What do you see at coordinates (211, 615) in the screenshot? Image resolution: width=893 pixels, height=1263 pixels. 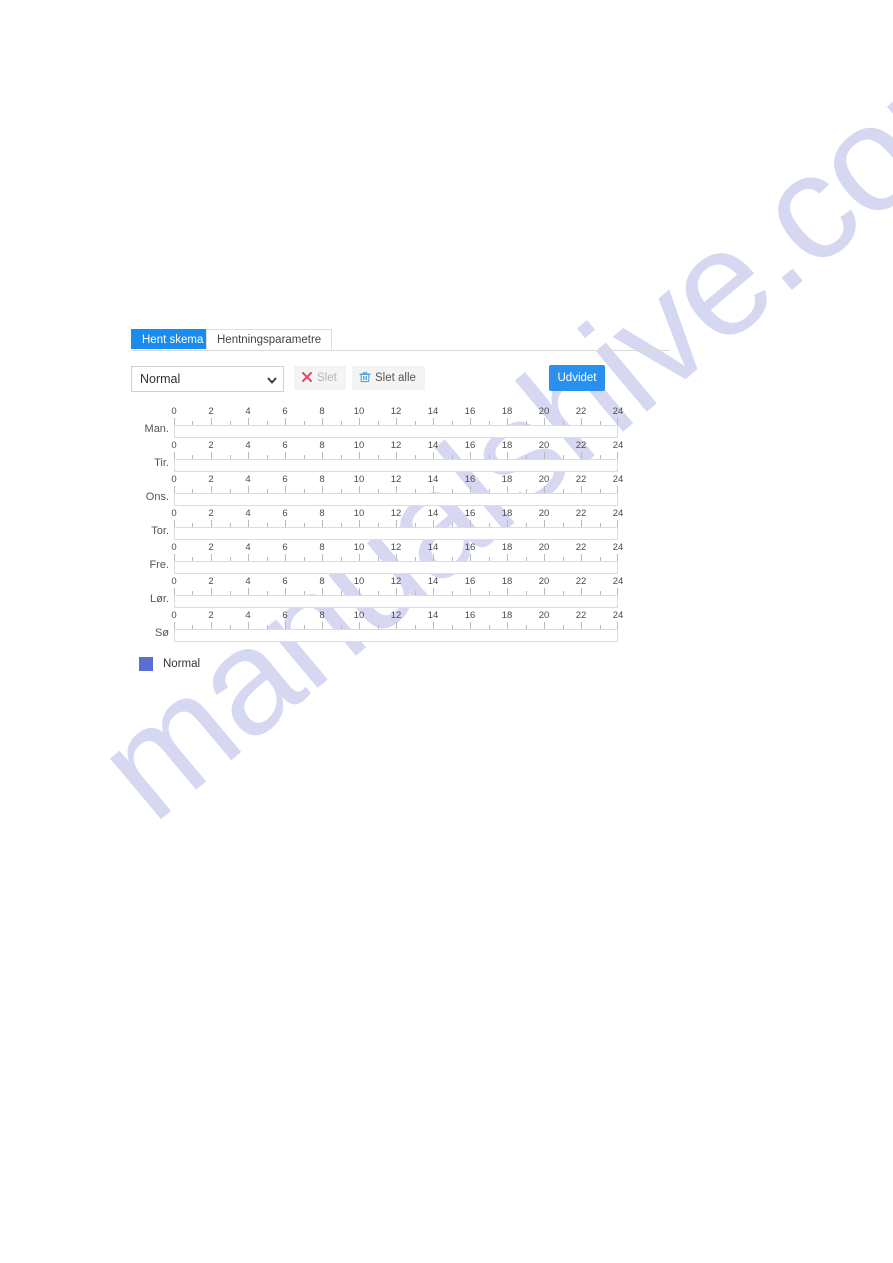 I see `hour-tick-label: 2` at bounding box center [211, 615].